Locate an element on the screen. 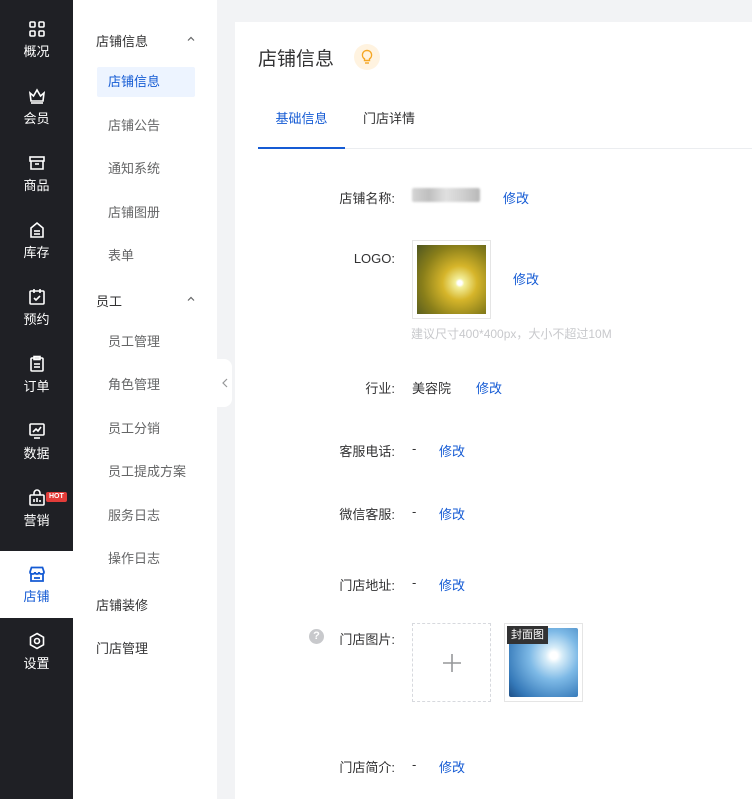  nav-label: 预约 is located at coordinates (36, 319).